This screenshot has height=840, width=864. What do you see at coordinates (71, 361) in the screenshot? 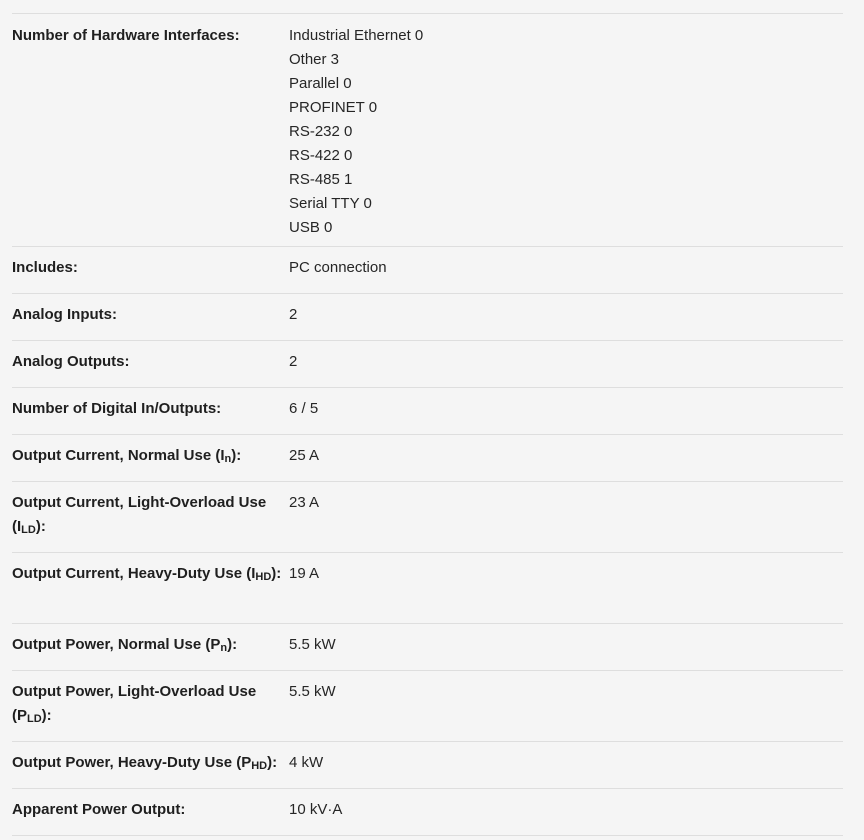
I see `spec-label: Analog Outputs:` at bounding box center [71, 361].